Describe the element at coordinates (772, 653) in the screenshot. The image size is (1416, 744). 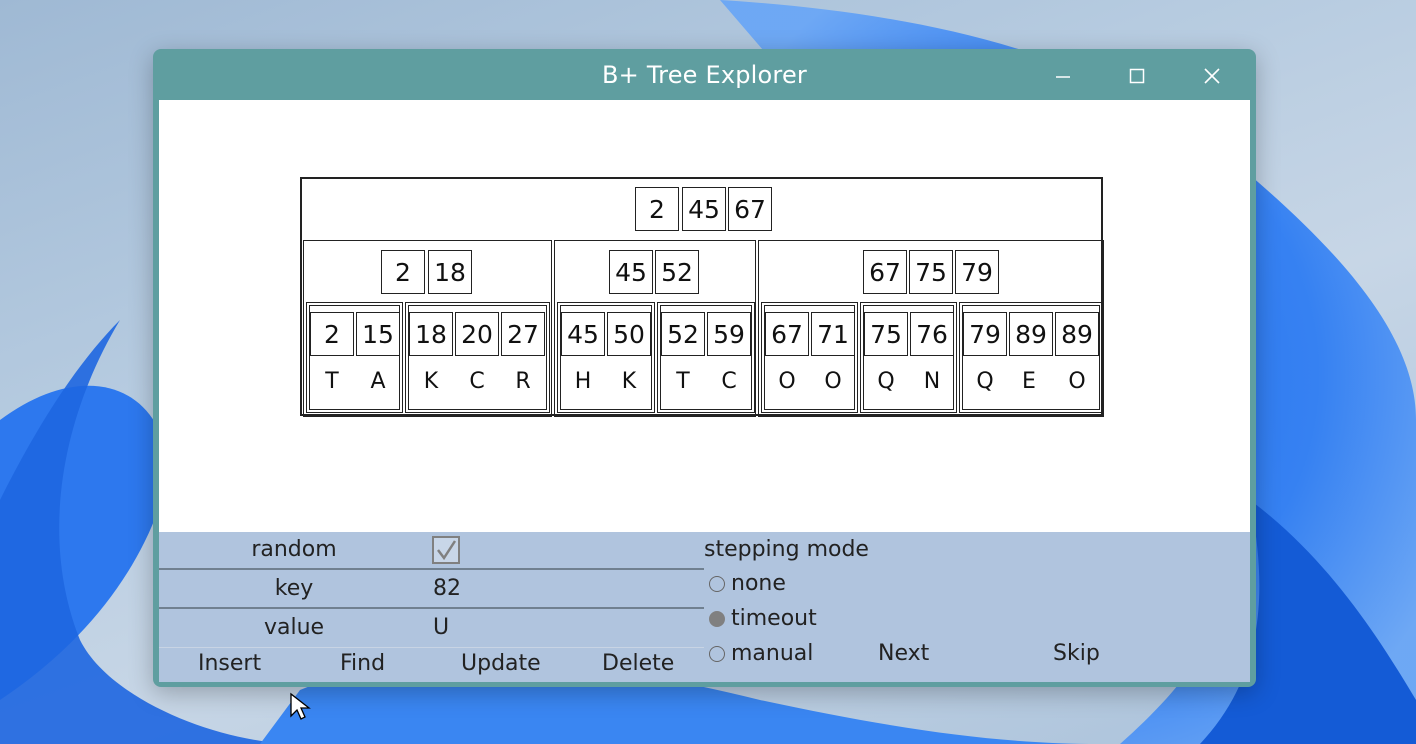
I see `radio-manual-label: manual` at that location.